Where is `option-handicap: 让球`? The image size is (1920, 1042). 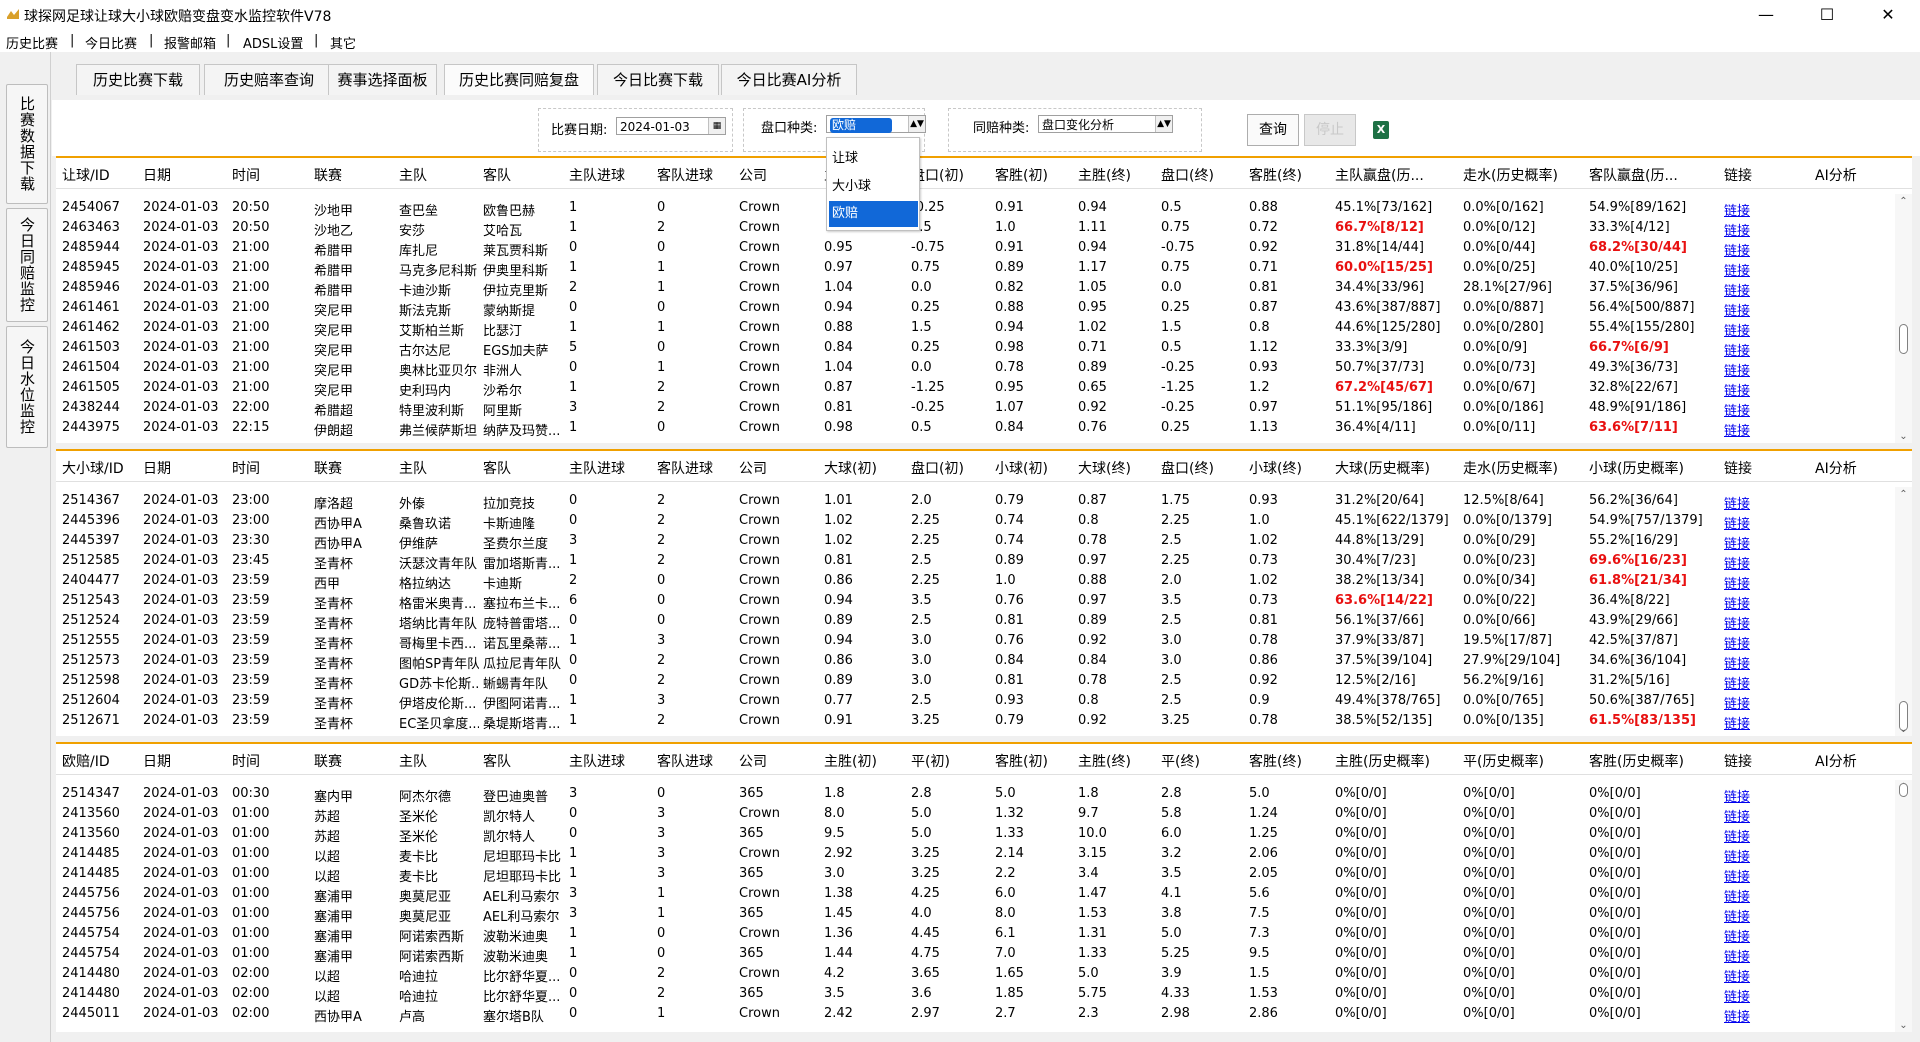
option-handicap: 让球 is located at coordinates (873, 159).